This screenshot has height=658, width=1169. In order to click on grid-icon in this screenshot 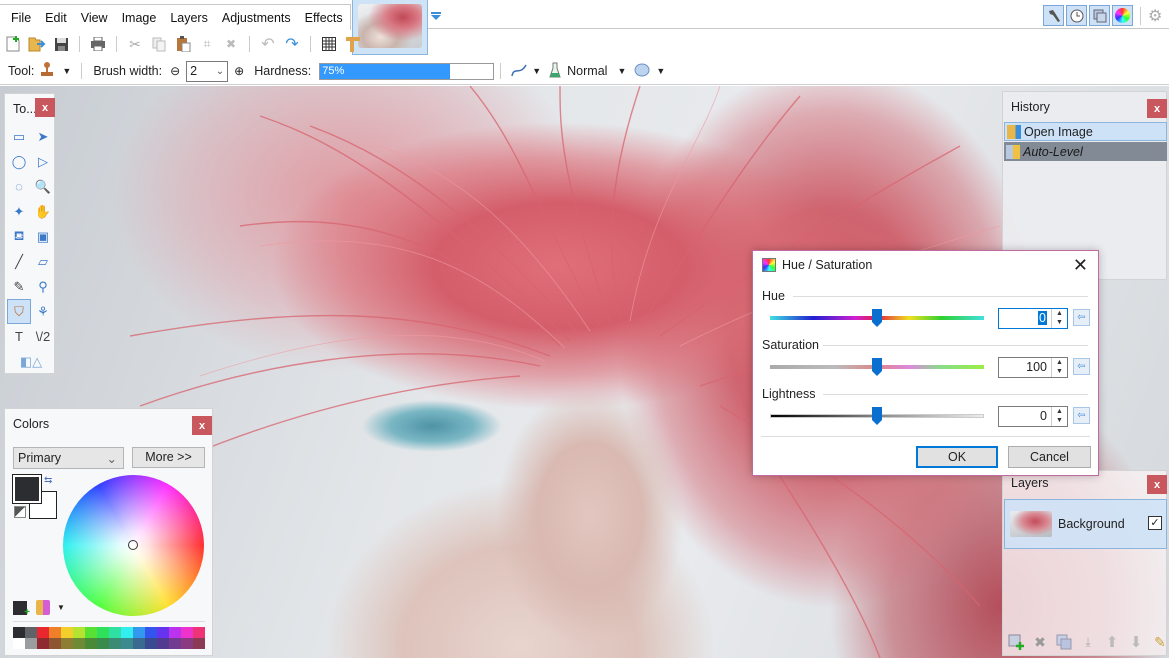, I will do `click(329, 44)`.